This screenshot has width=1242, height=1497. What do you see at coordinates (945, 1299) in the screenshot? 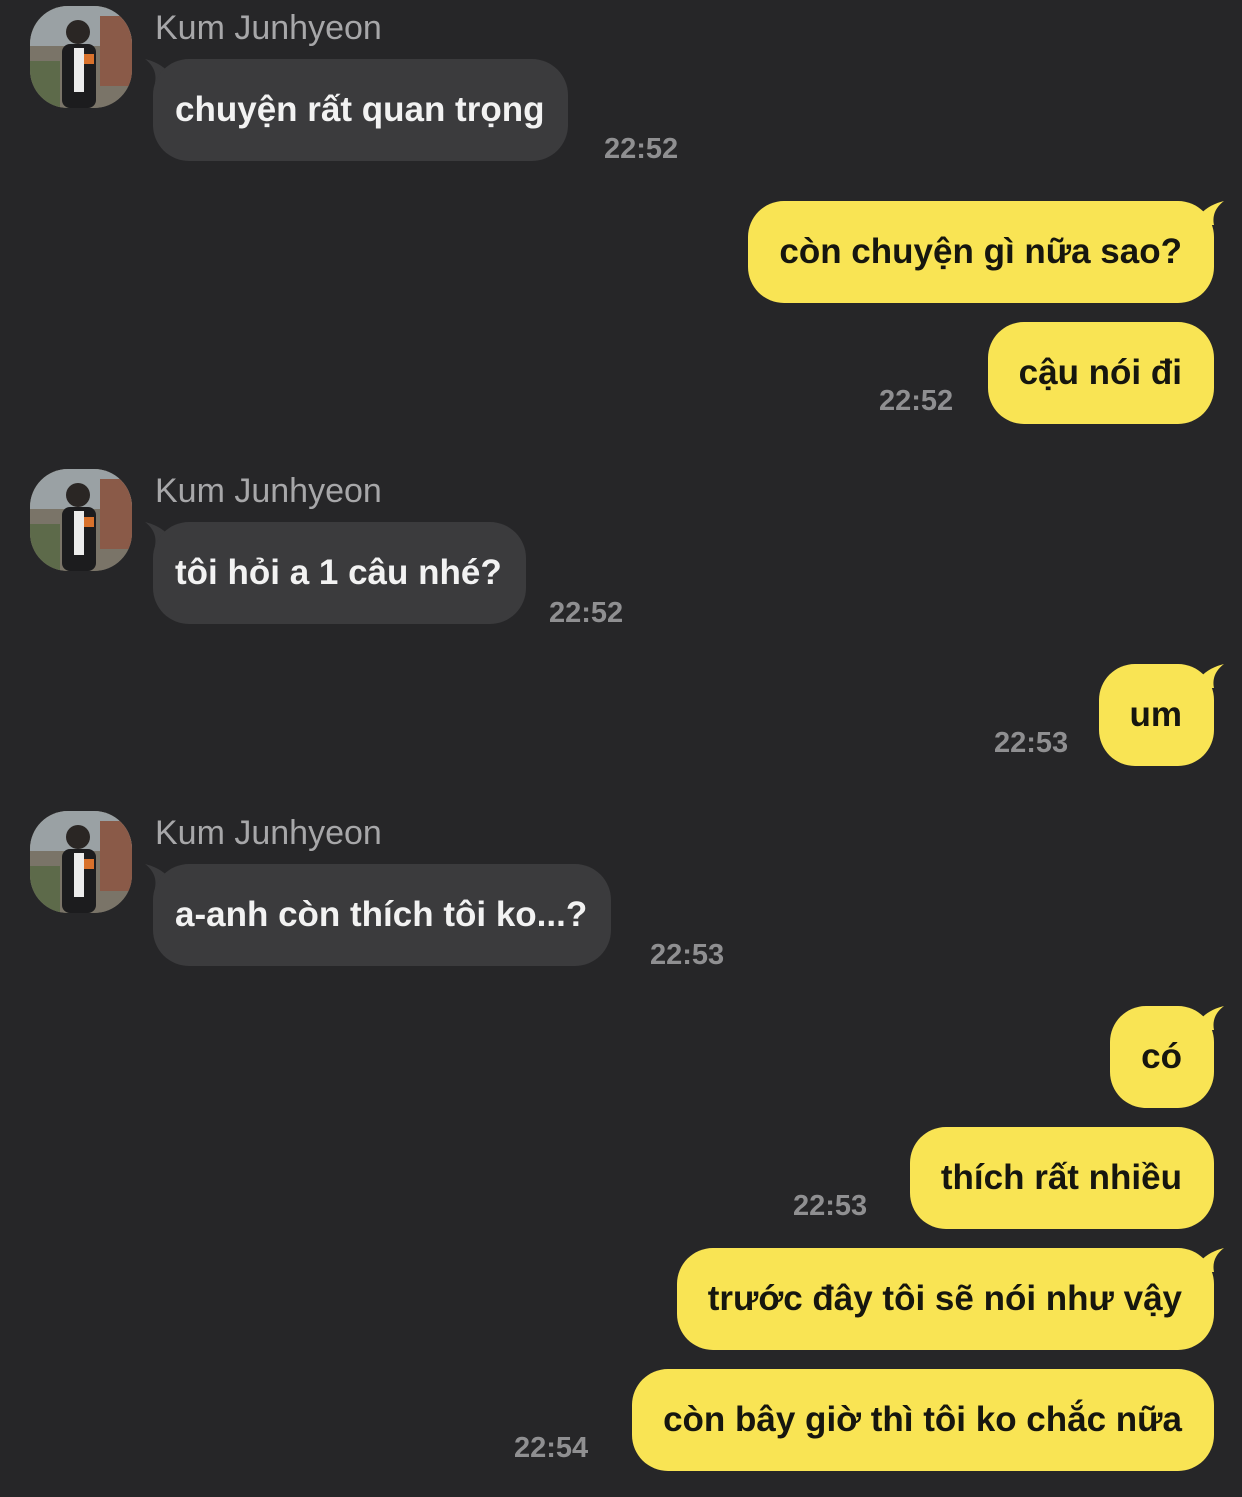
I see `outgoing-message-bubble: trước đây tôi sẽ nói như vậy` at bounding box center [945, 1299].